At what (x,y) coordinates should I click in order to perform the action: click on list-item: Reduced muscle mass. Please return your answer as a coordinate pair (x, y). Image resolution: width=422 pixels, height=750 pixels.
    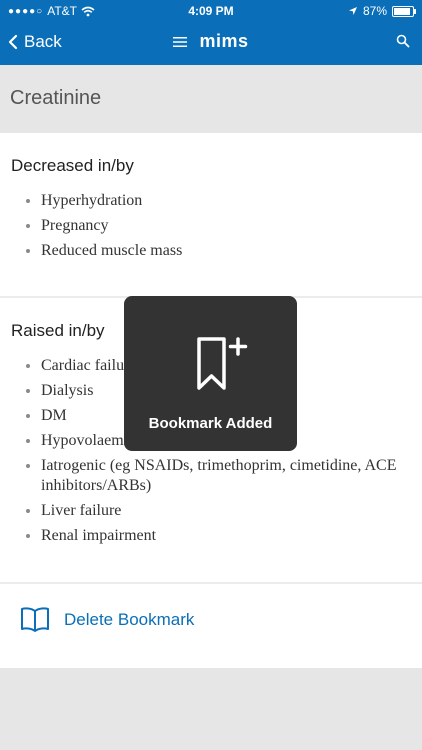
    Looking at the image, I should click on (219, 251).